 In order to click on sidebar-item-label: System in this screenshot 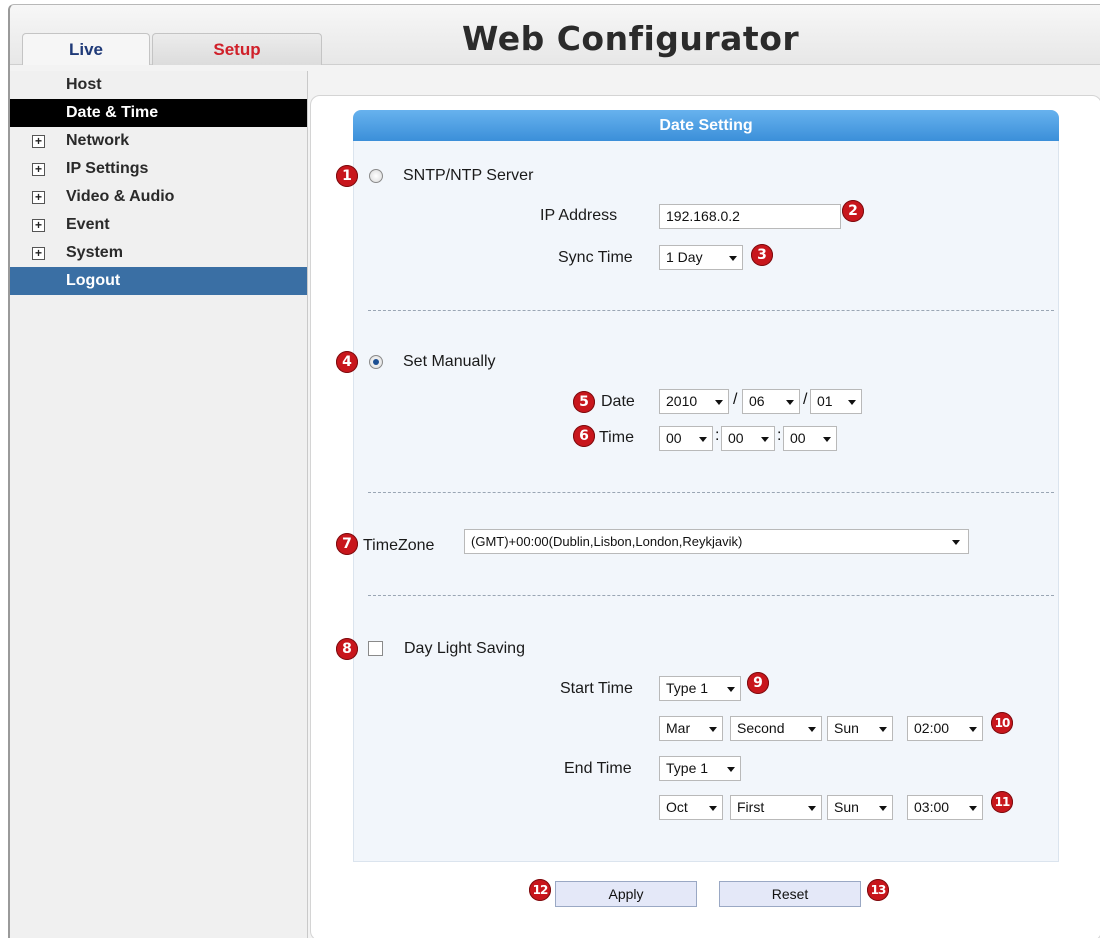, I will do `click(94, 252)`.